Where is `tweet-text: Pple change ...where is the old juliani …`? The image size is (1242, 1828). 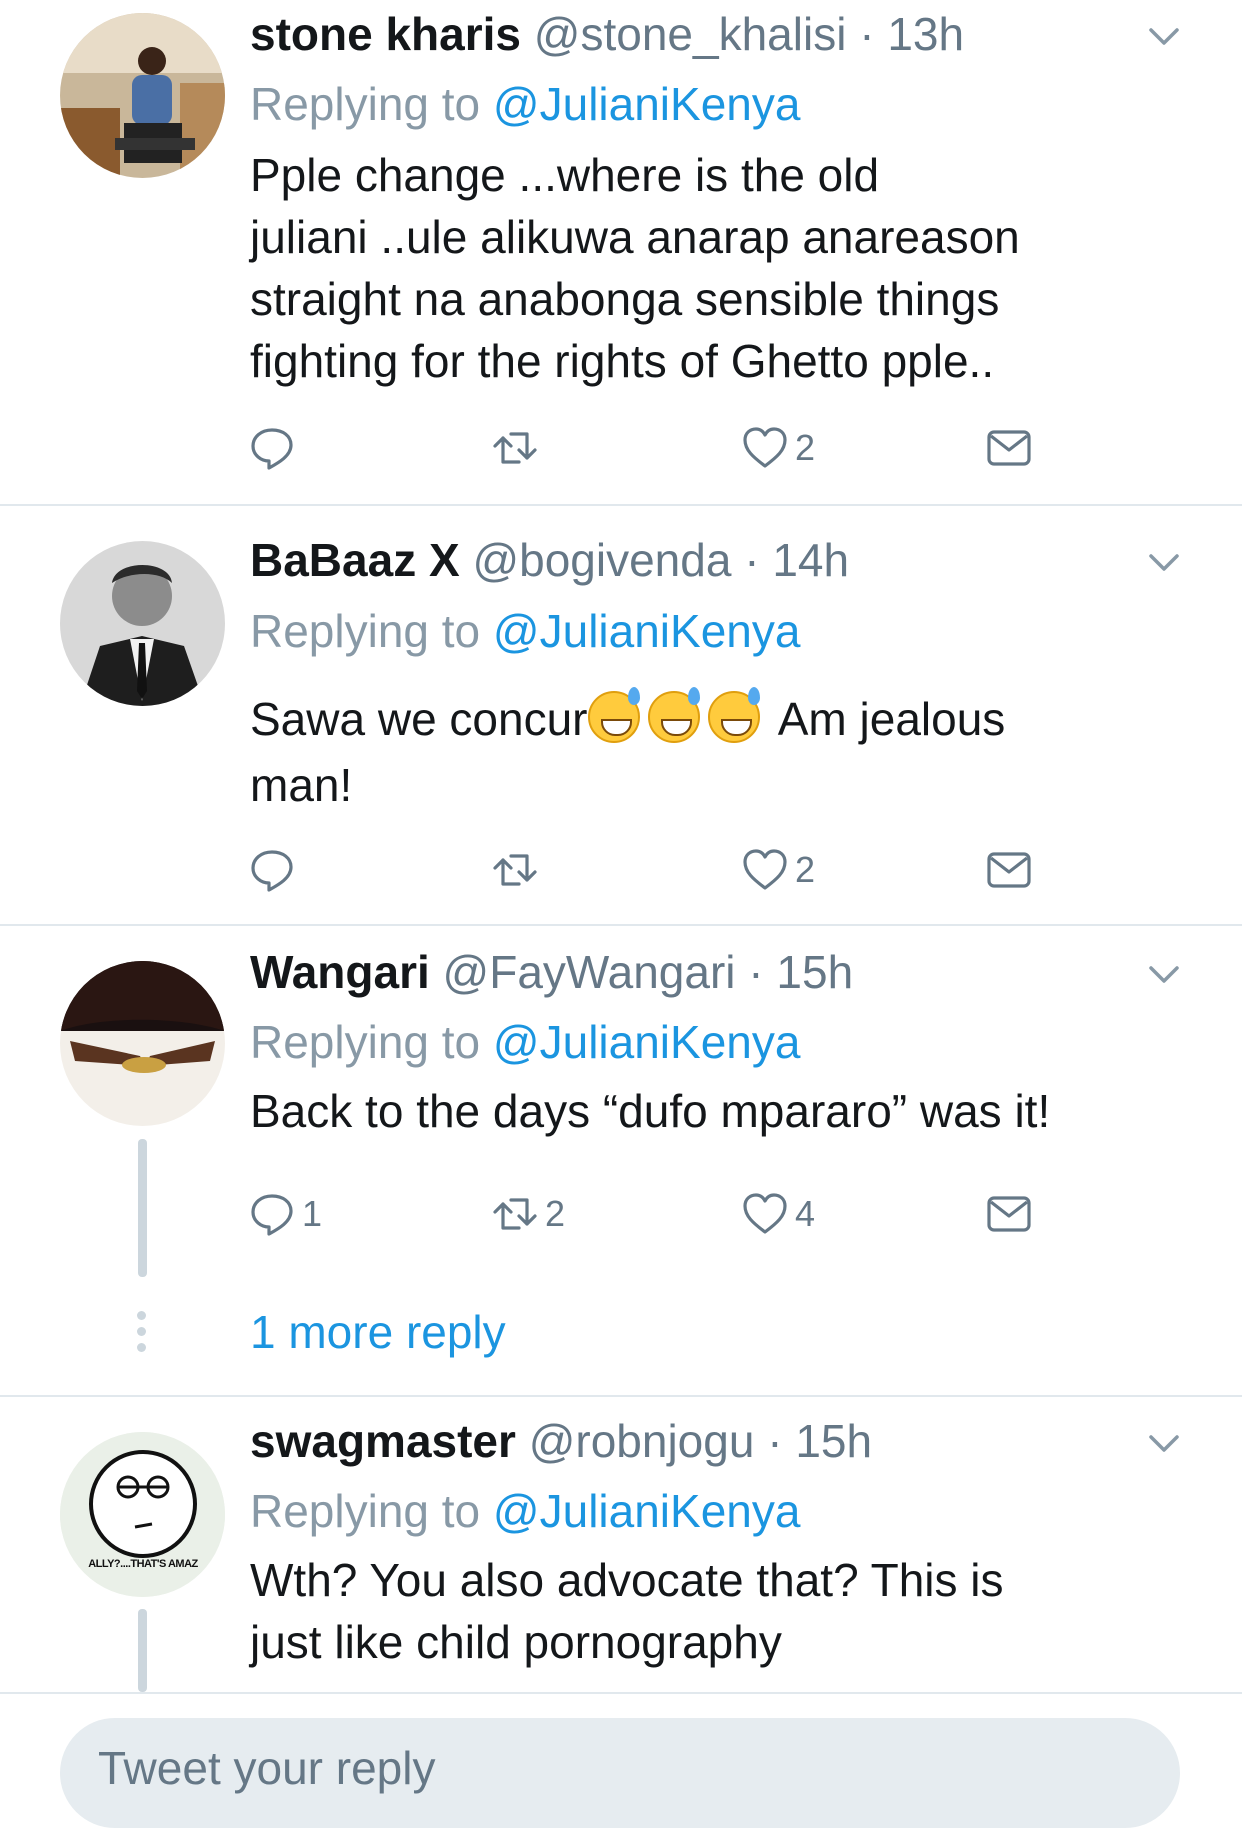
tweet-text: Pple change ...where is the old juliani … is located at coordinates (635, 268).